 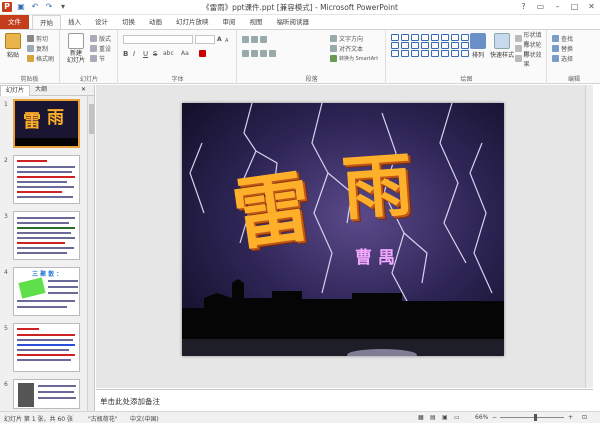 What do you see at coordinates (562, 48) in the screenshot?
I see `replace-button: 替换` at bounding box center [562, 48].